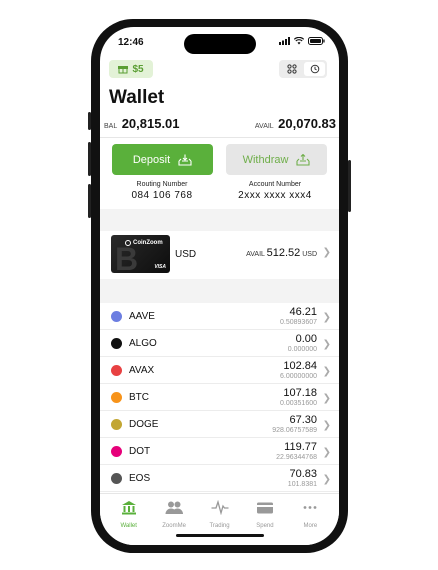 The height and width of the screenshot is (570, 438). What do you see at coordinates (298, 376) in the screenshot?
I see `coin-quantity: 6.00000000` at bounding box center [298, 376].